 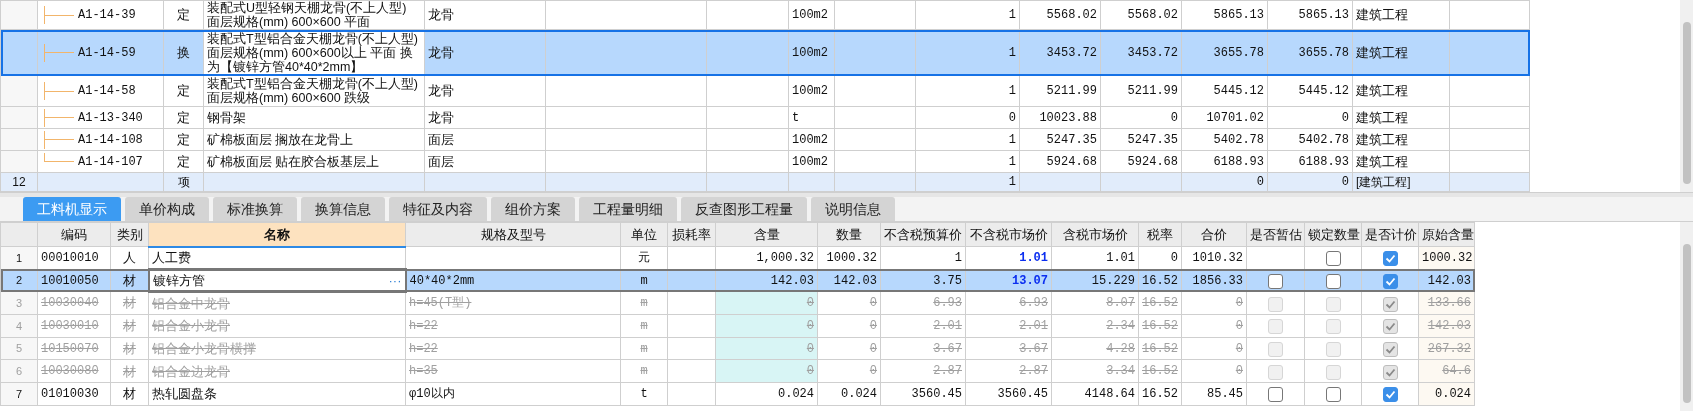 What do you see at coordinates (395, 280) in the screenshot?
I see `more-button: ···` at bounding box center [395, 280].